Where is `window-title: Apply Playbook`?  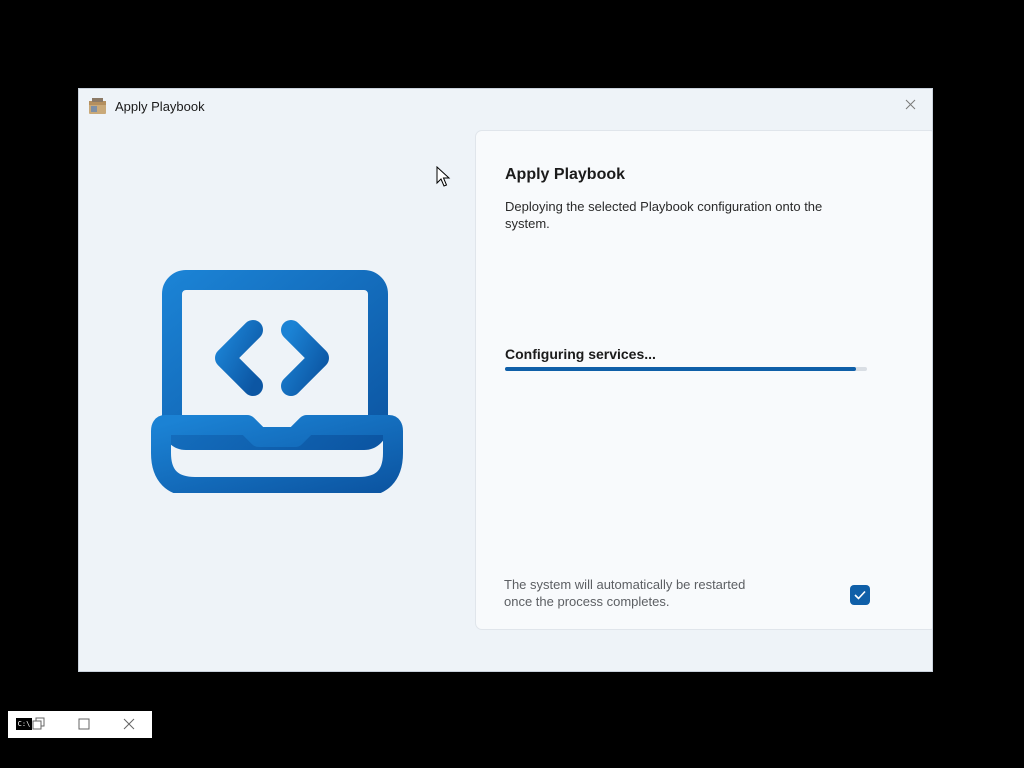
window-title: Apply Playbook is located at coordinates (160, 106).